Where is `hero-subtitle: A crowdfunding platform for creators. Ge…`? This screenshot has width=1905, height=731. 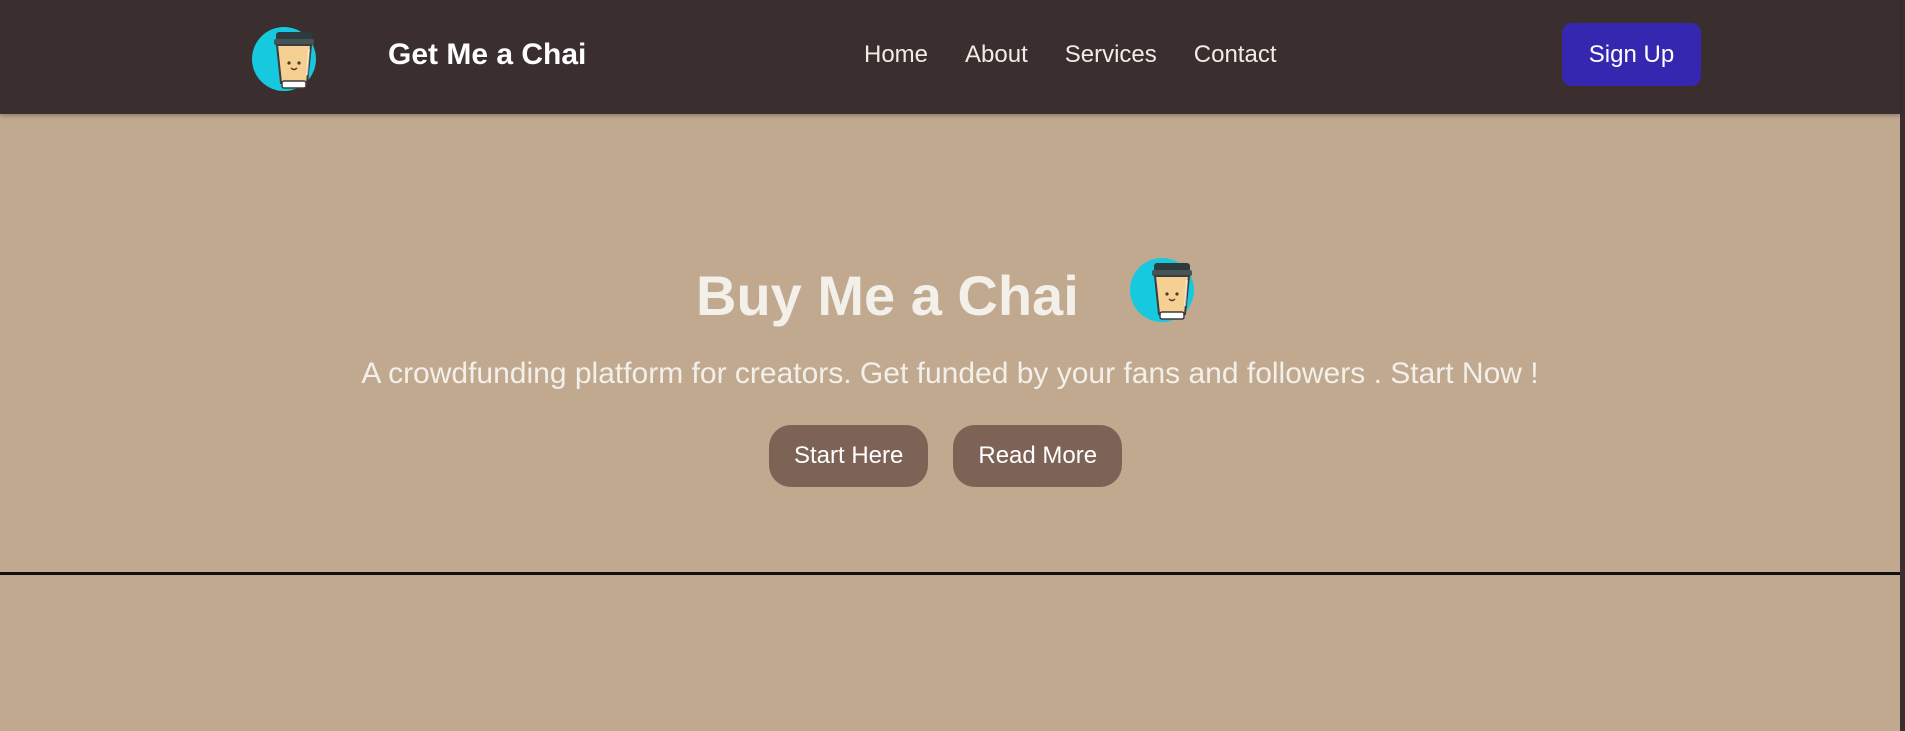
hero-subtitle: A crowdfunding platform for creators. Ge… is located at coordinates (950, 373).